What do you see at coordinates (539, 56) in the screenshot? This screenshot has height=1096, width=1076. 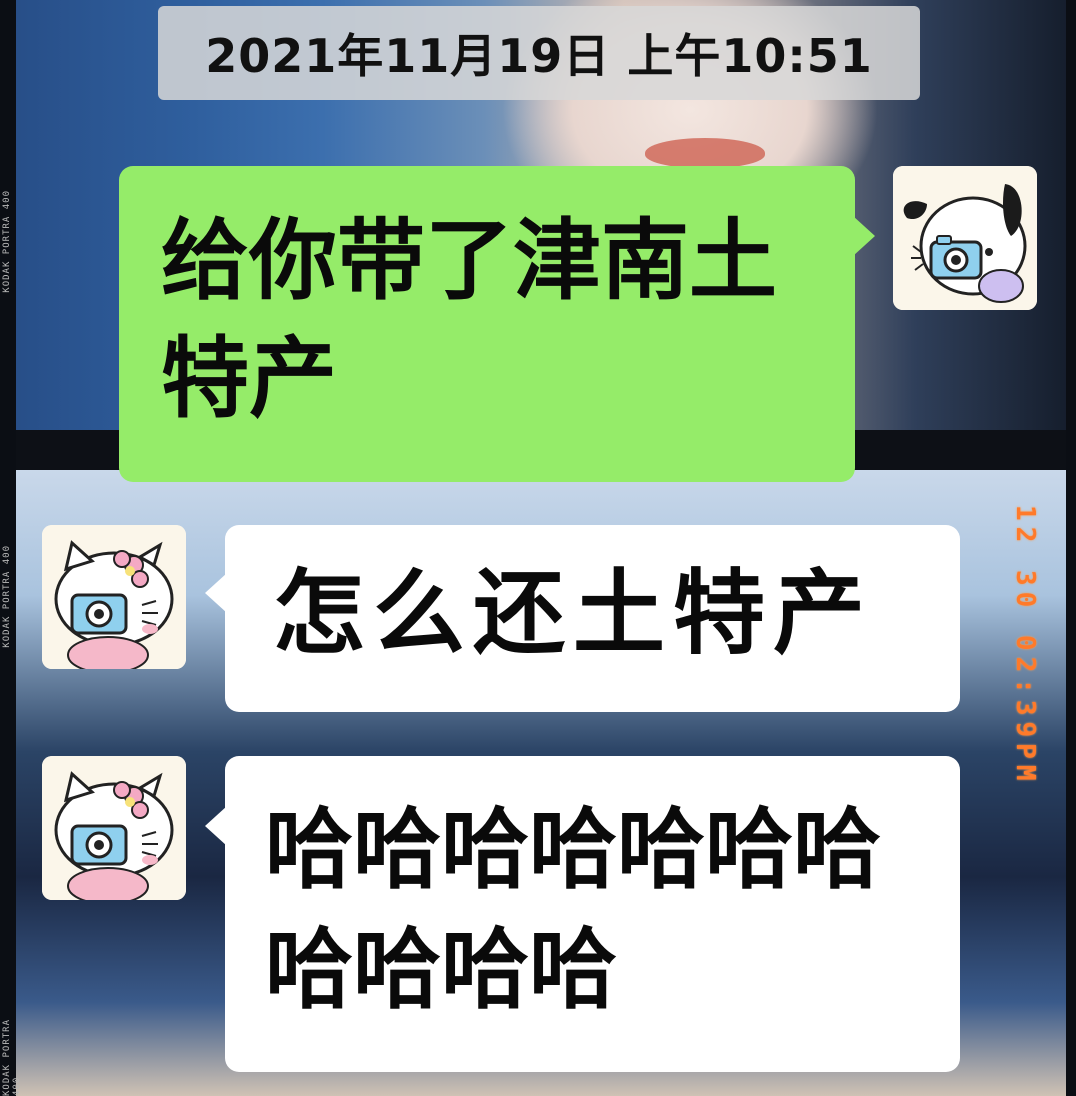 I see `chat-timestamp-text: 2021年11月19日 上午10:51` at bounding box center [539, 56].